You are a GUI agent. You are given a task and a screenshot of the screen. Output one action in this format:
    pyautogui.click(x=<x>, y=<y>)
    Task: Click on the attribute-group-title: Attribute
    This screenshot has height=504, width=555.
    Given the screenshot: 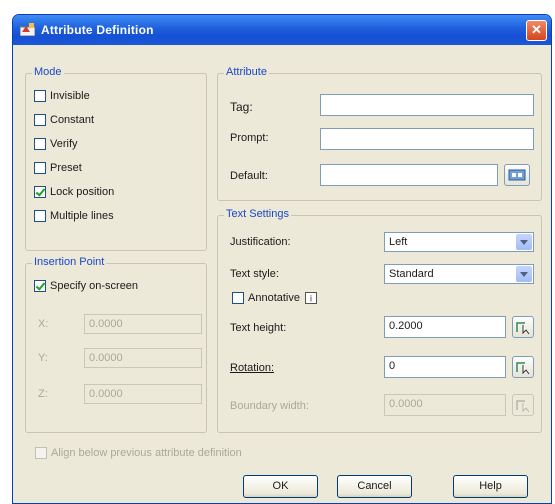 What is the action you would take?
    pyautogui.click(x=246, y=72)
    